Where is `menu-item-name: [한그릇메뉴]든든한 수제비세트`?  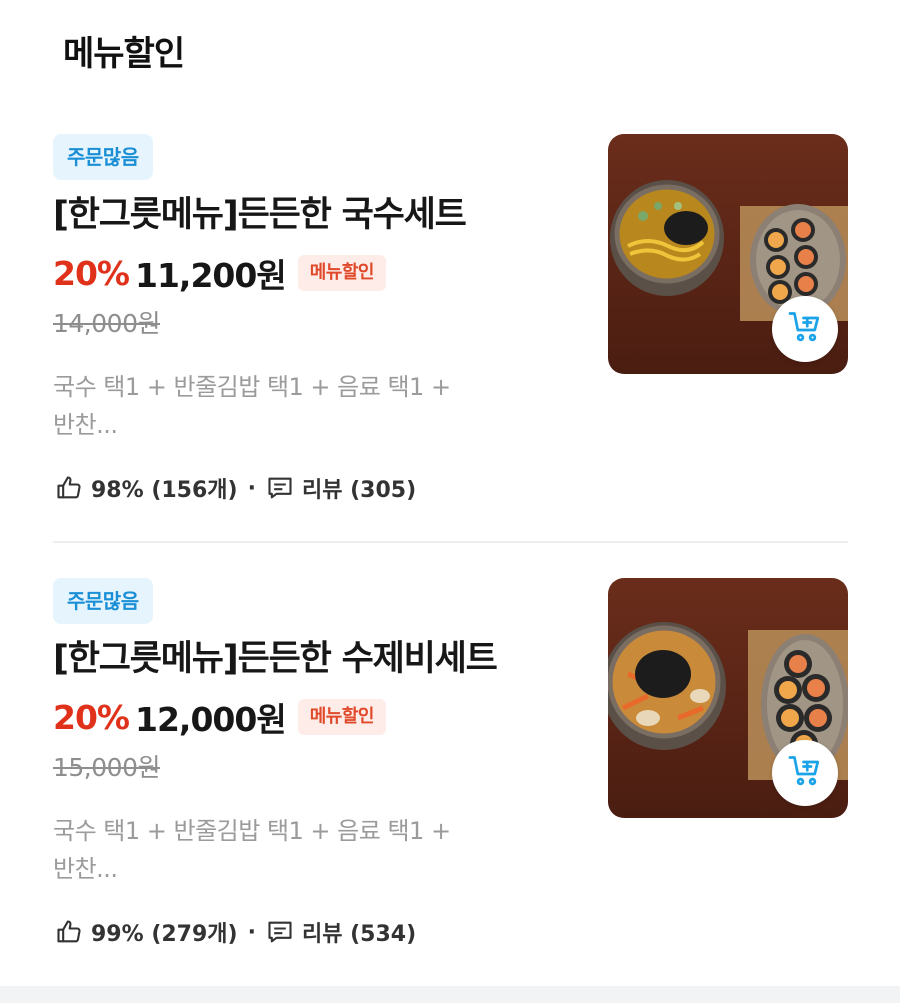
menu-item-name: [한그릇메뉴]든든한 수제비세트 is located at coordinates (275, 655).